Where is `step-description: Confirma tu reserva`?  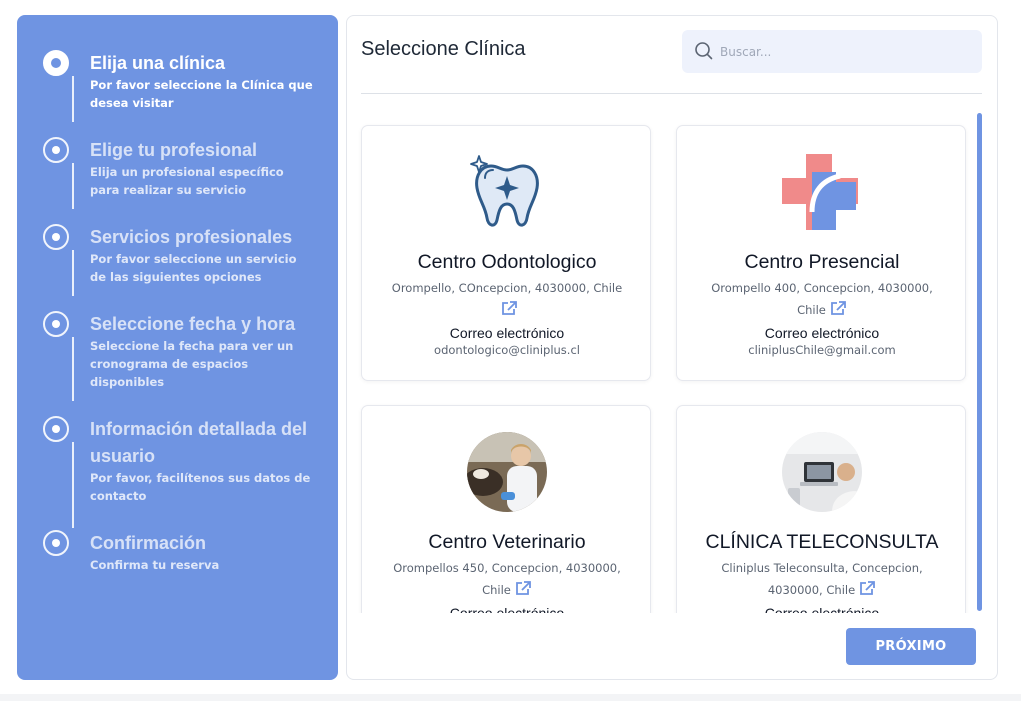 step-description: Confirma tu reserva is located at coordinates (155, 565).